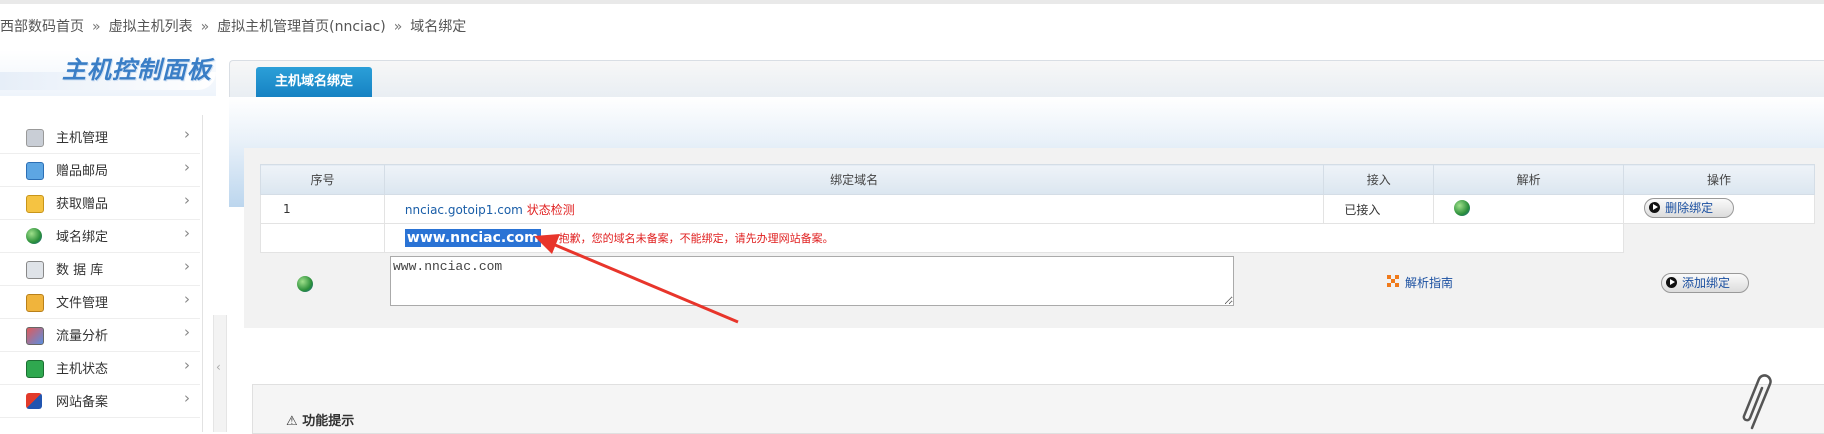 The image size is (1824, 434). What do you see at coordinates (1719, 179) in the screenshot?
I see `column-header: 操作` at bounding box center [1719, 179].